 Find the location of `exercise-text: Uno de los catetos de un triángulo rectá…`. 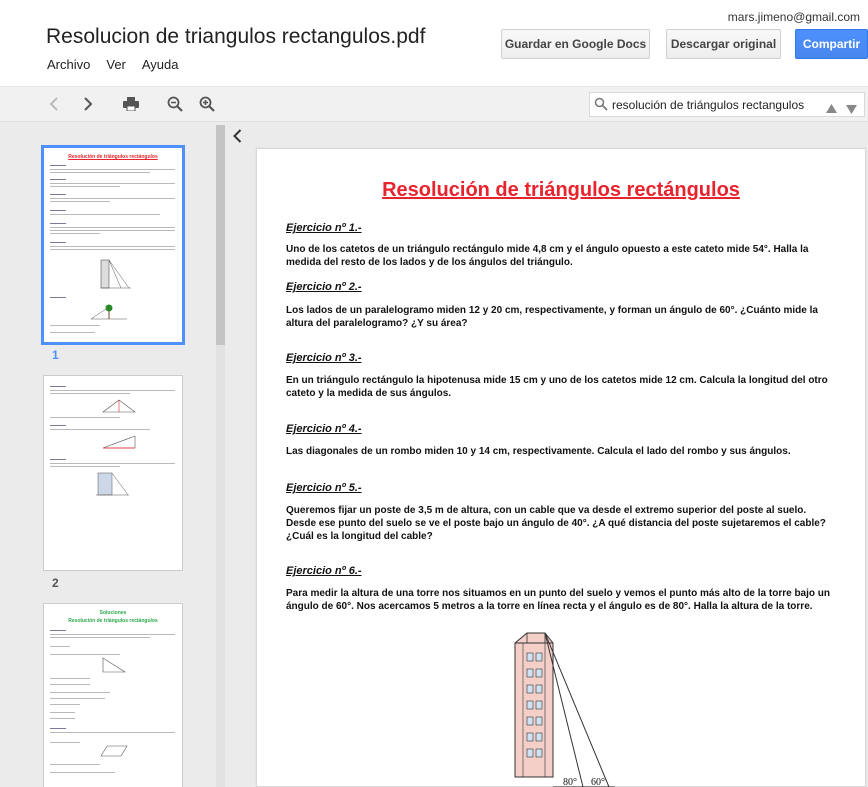

exercise-text: Uno de los catetos de un triángulo rectá… is located at coordinates (547, 256).